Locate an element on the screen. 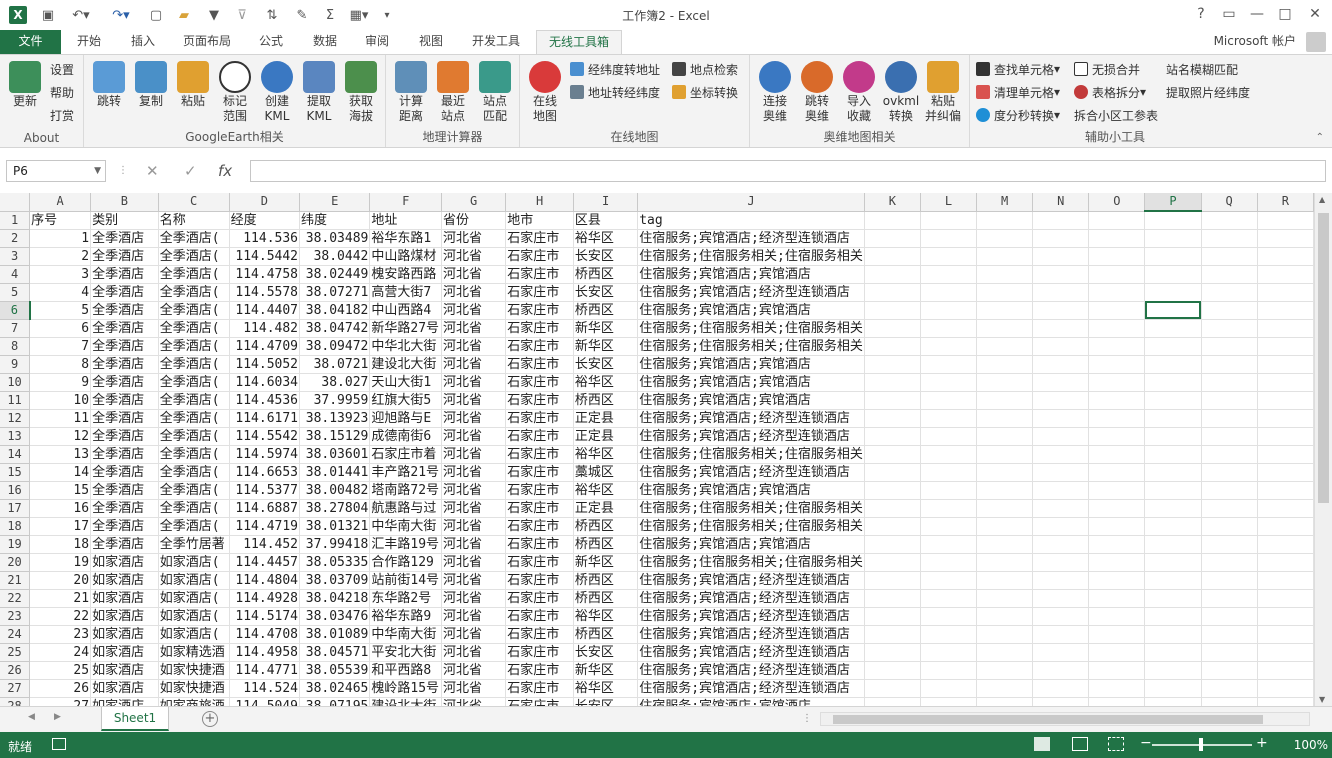  column-header: H is located at coordinates (539, 202).